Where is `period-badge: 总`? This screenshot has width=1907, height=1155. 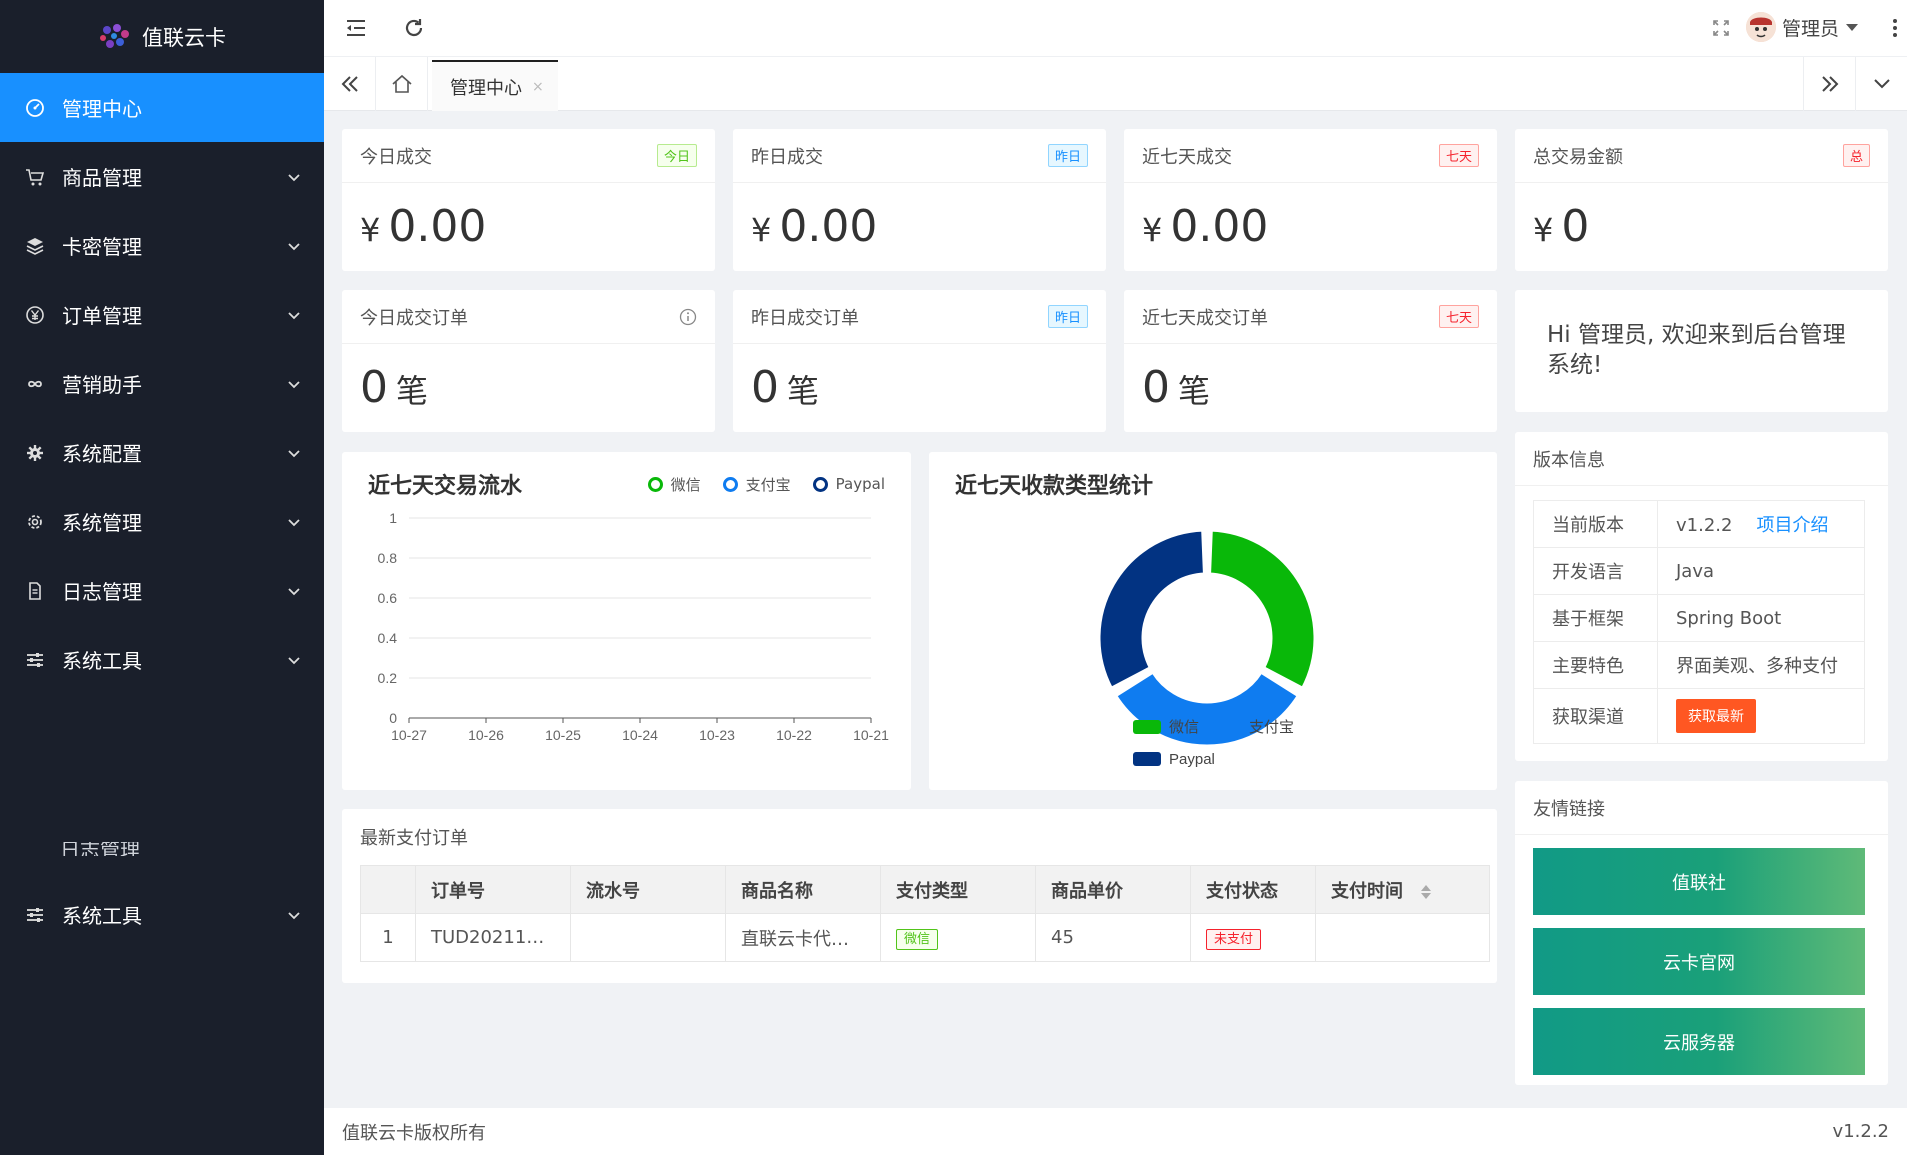 period-badge: 总 is located at coordinates (1856, 155).